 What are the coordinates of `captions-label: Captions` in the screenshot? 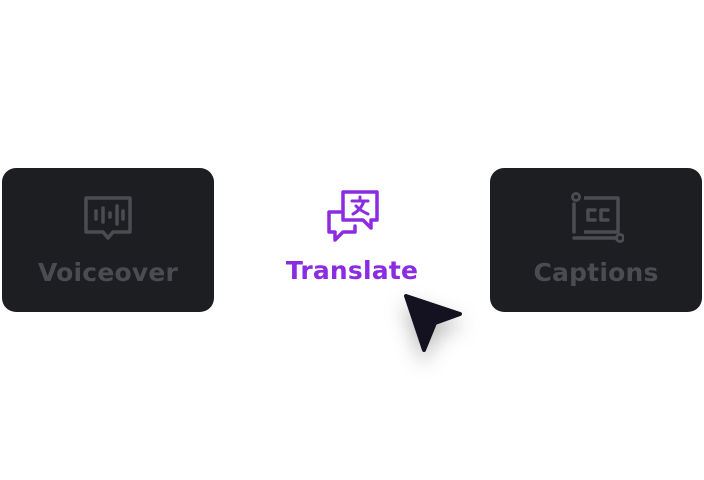 It's located at (596, 272).